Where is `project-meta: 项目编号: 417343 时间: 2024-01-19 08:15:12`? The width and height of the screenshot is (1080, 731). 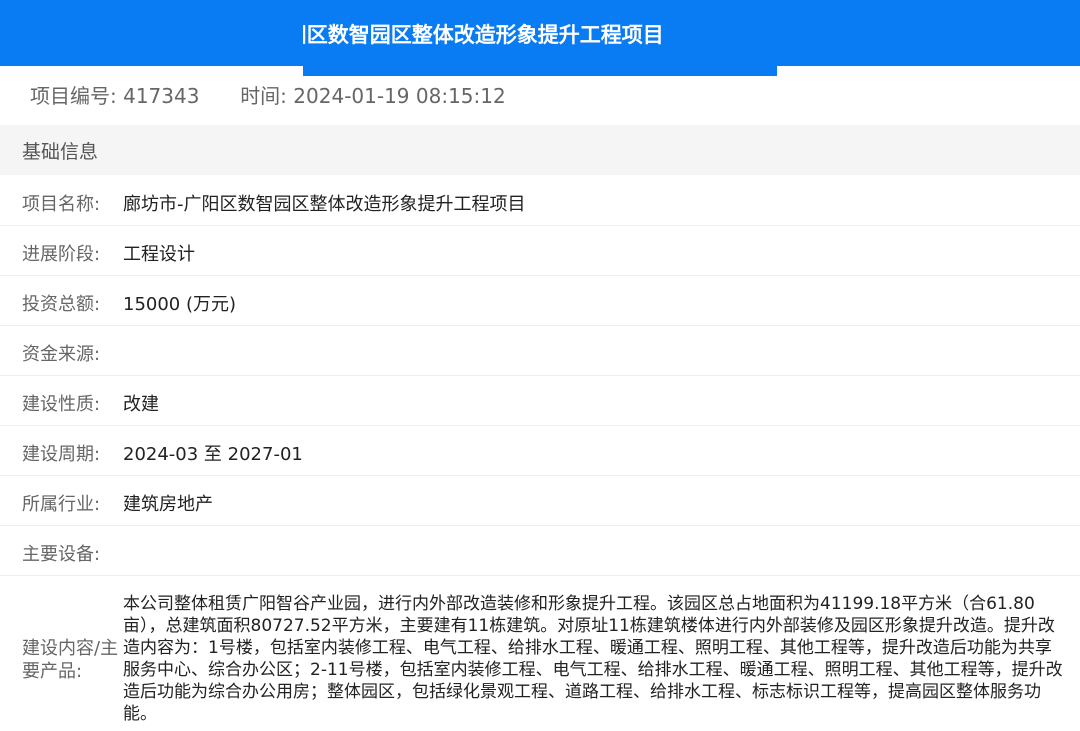 project-meta: 项目编号: 417343 时间: 2024-01-19 08:15:12 is located at coordinates (268, 94).